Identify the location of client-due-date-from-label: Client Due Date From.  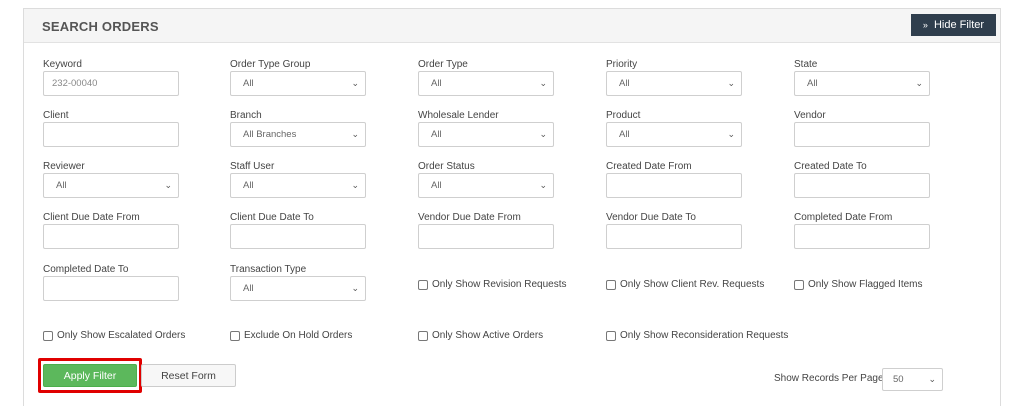
(91, 217).